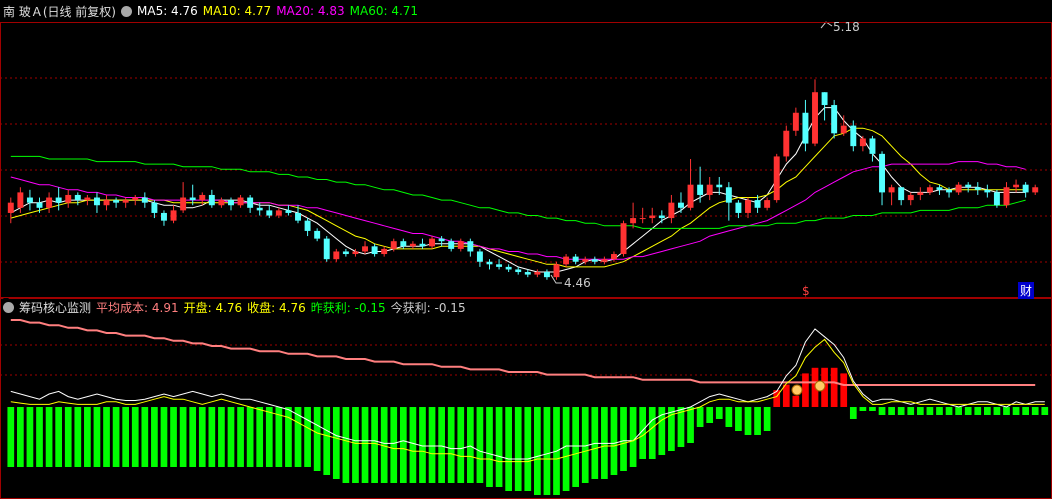 This screenshot has width=1052, height=499. I want to click on ma20-value: MA20: 4.83, so click(310, 11).